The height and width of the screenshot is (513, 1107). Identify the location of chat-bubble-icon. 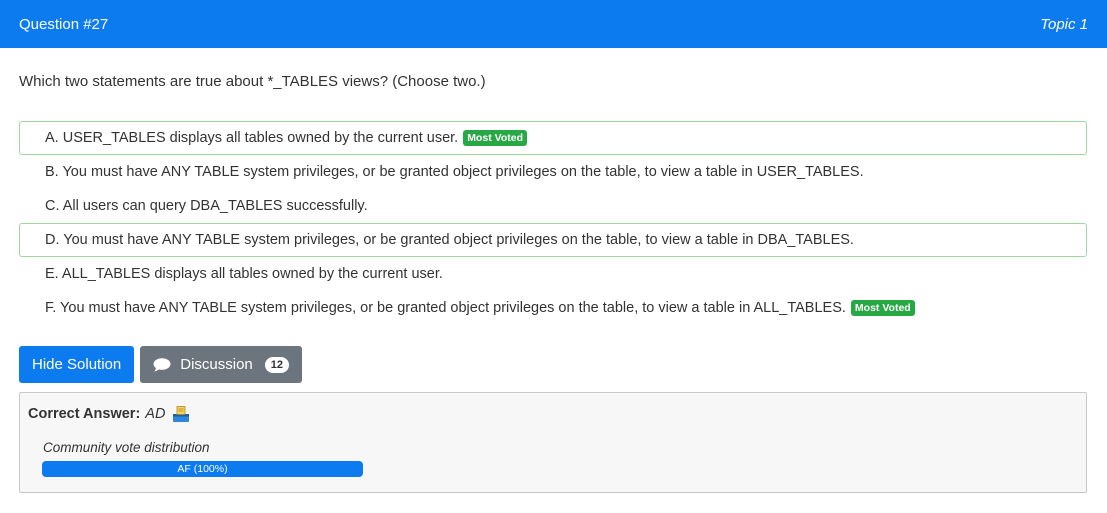
(162, 364).